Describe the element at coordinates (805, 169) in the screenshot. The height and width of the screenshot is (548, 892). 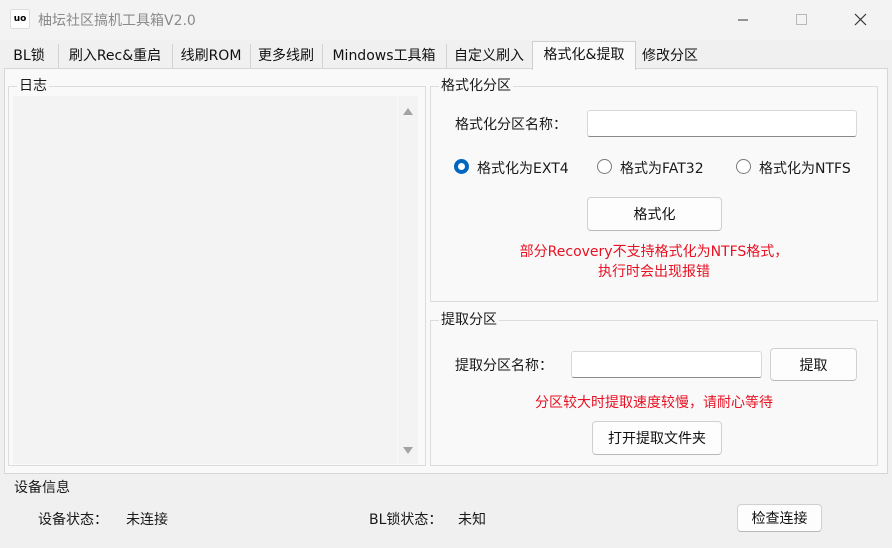
I see `radio-ntfs-label: 格式化为NTFS` at that location.